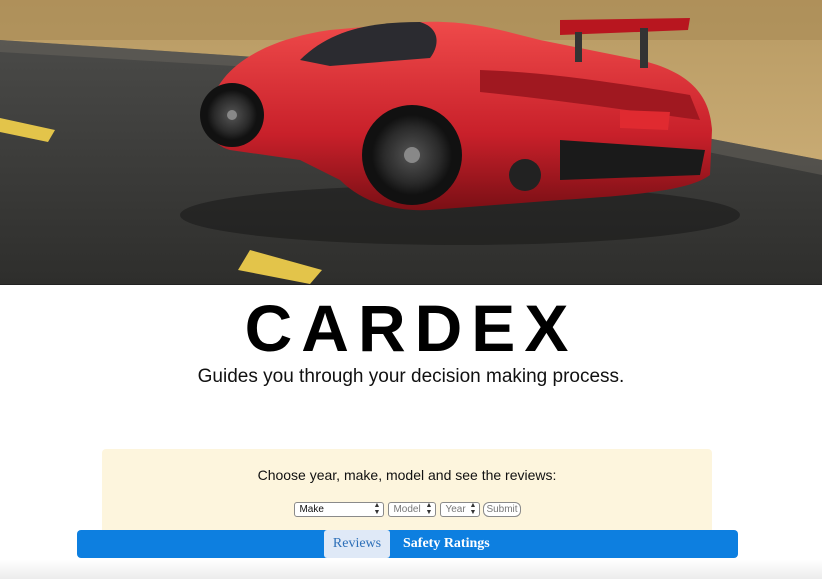 This screenshot has height=579, width=822. I want to click on year-select: Year ▲ ▼, so click(460, 509).